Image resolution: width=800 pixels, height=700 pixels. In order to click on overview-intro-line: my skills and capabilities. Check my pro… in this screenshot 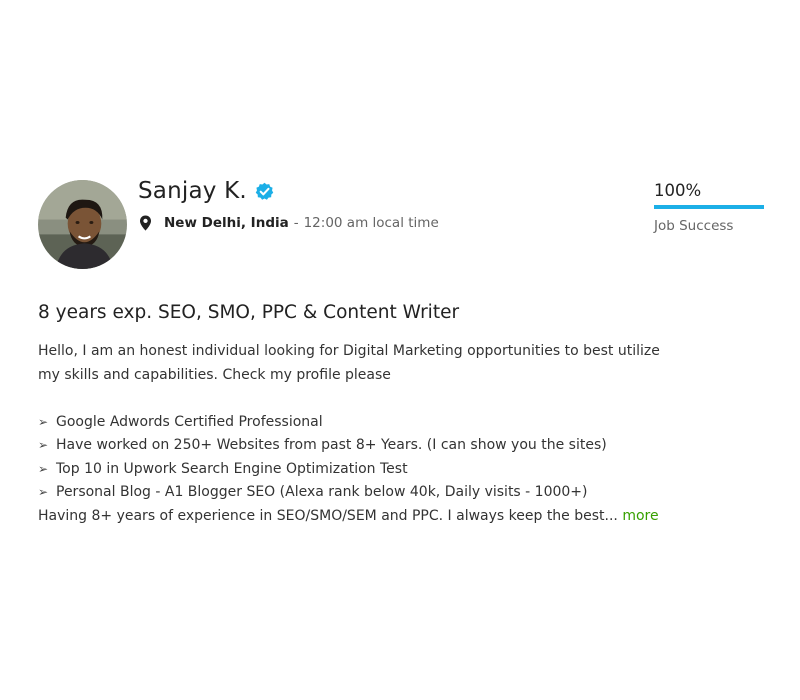, I will do `click(214, 374)`.